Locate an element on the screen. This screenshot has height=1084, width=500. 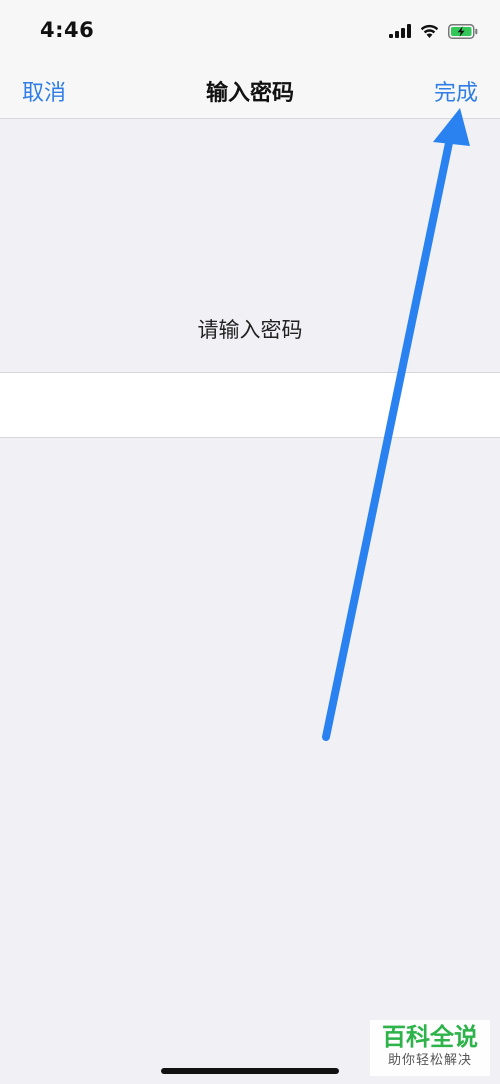
watermark-subtitle: 助你轻松解决 is located at coordinates (429, 1060).